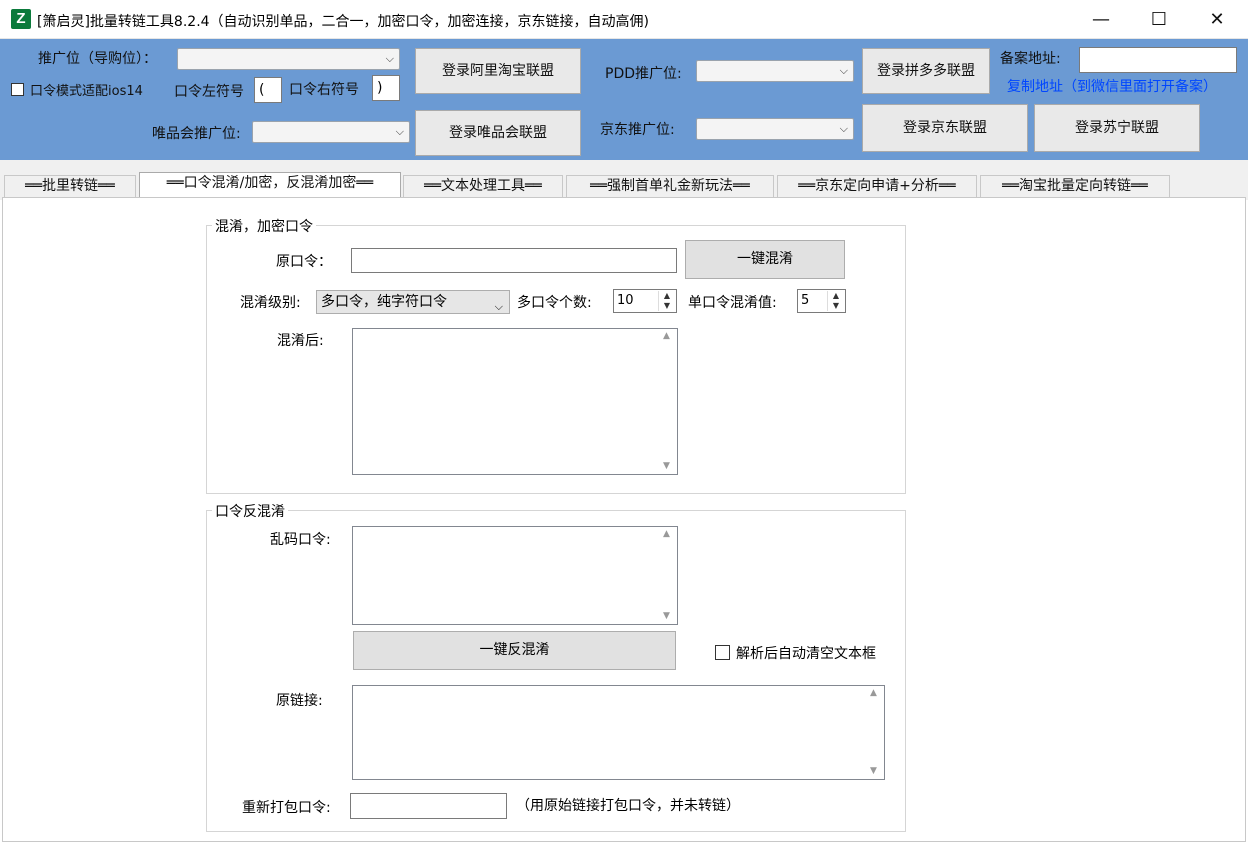  Describe the element at coordinates (299, 701) in the screenshot. I see `original-link-label: 原链接:` at that location.